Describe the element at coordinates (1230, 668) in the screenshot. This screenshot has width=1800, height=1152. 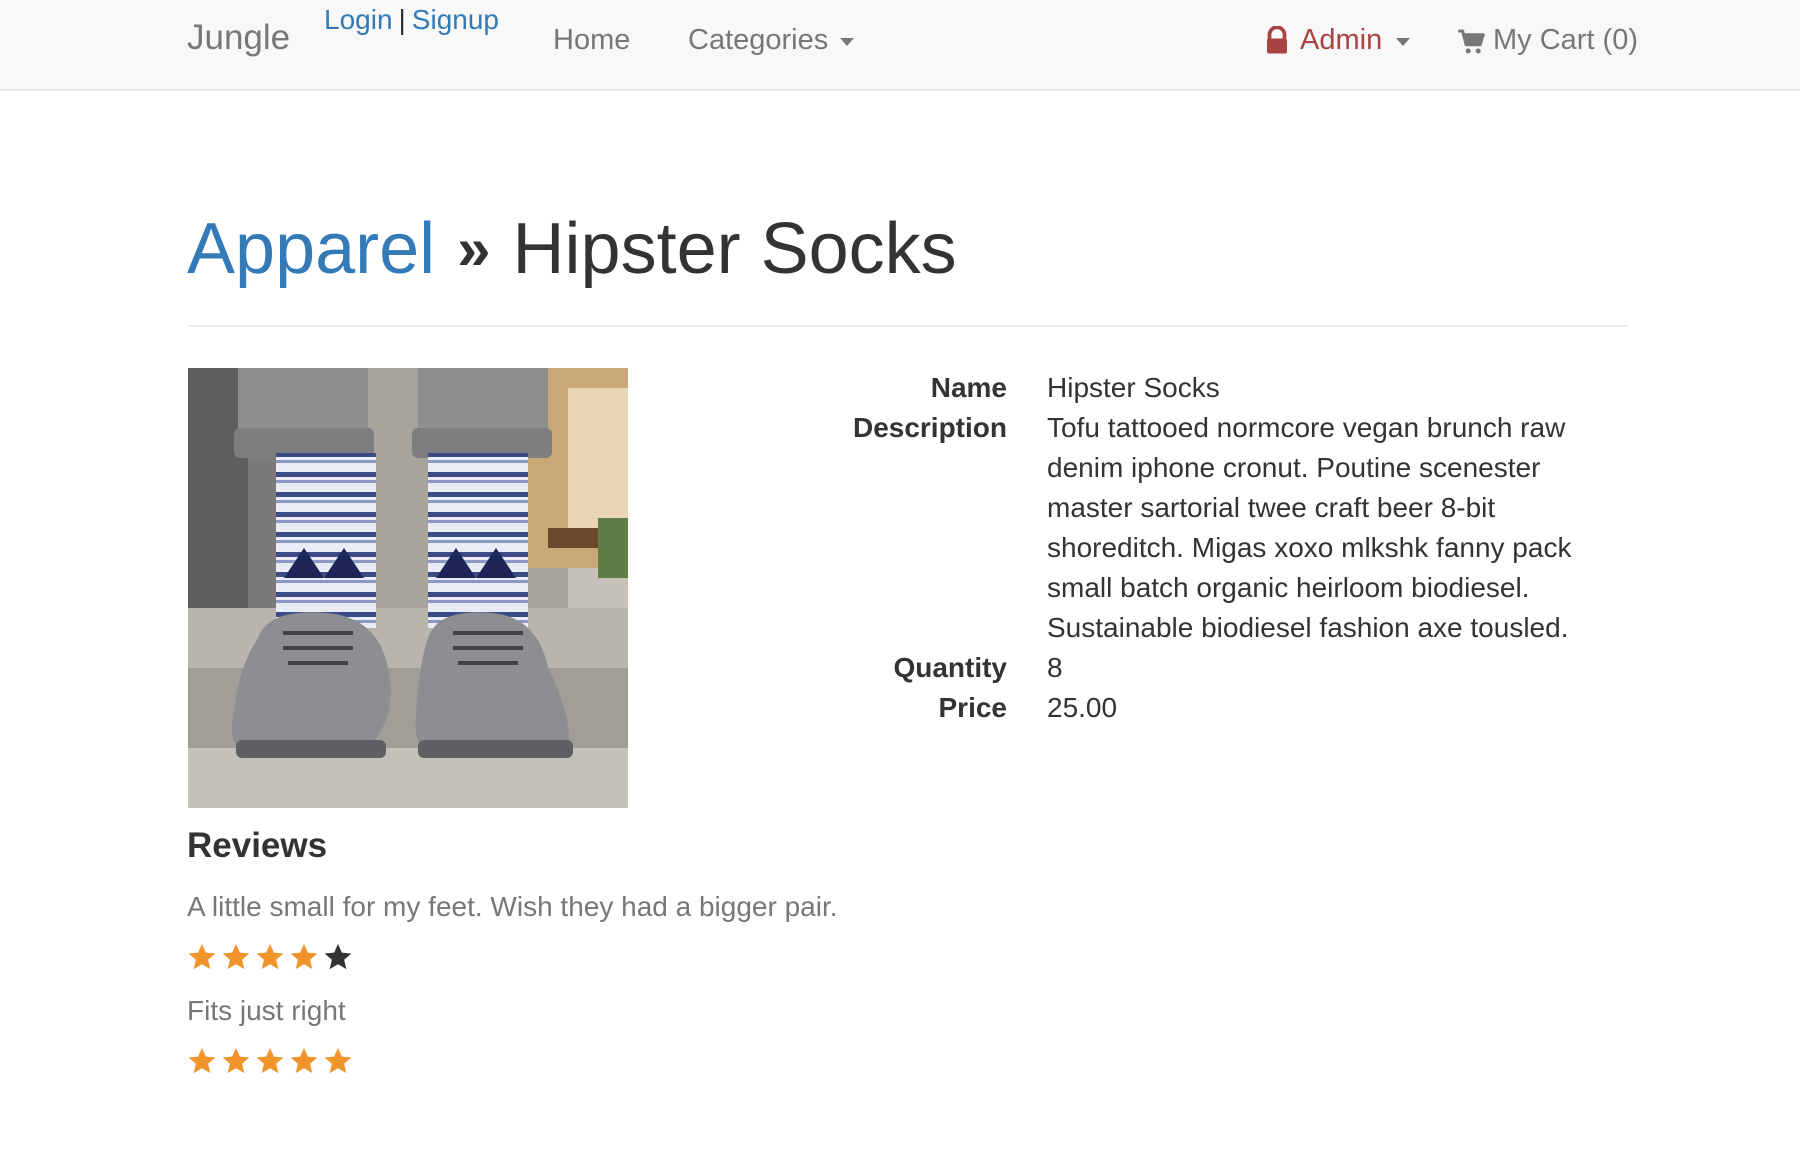
I see `detail-row-quantity: Quantity 8` at that location.